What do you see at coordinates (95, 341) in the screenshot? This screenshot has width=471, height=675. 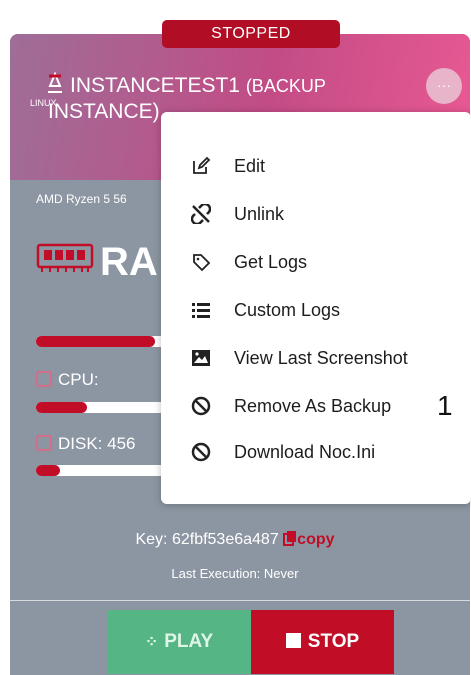 I see `ram-bar-fill` at bounding box center [95, 341].